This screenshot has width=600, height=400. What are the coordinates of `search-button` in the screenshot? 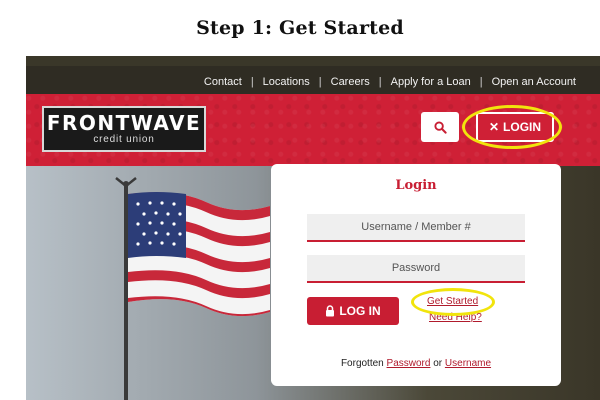 It's located at (440, 127).